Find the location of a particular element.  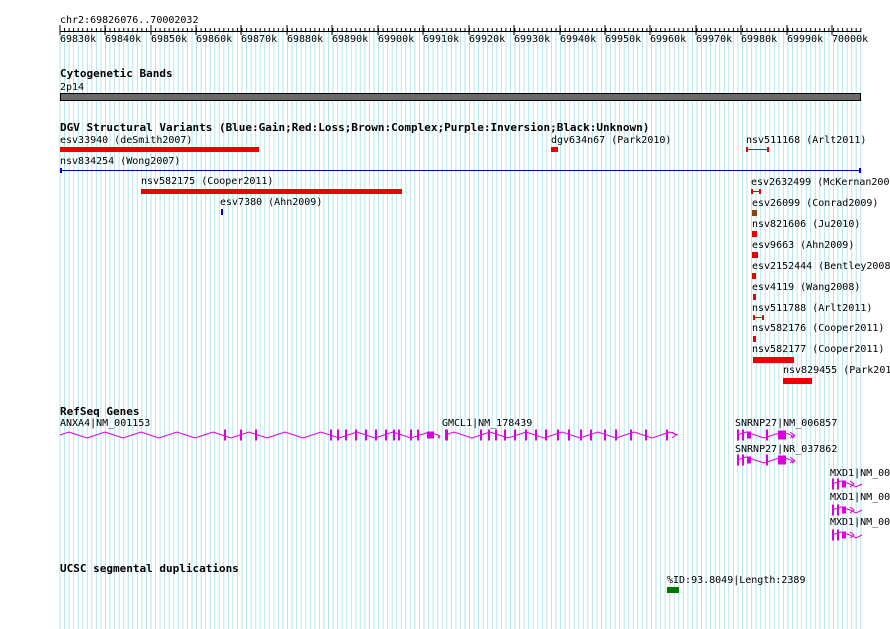

refseq-gene-label: SNRNP27|NR_037862 is located at coordinates (786, 449).